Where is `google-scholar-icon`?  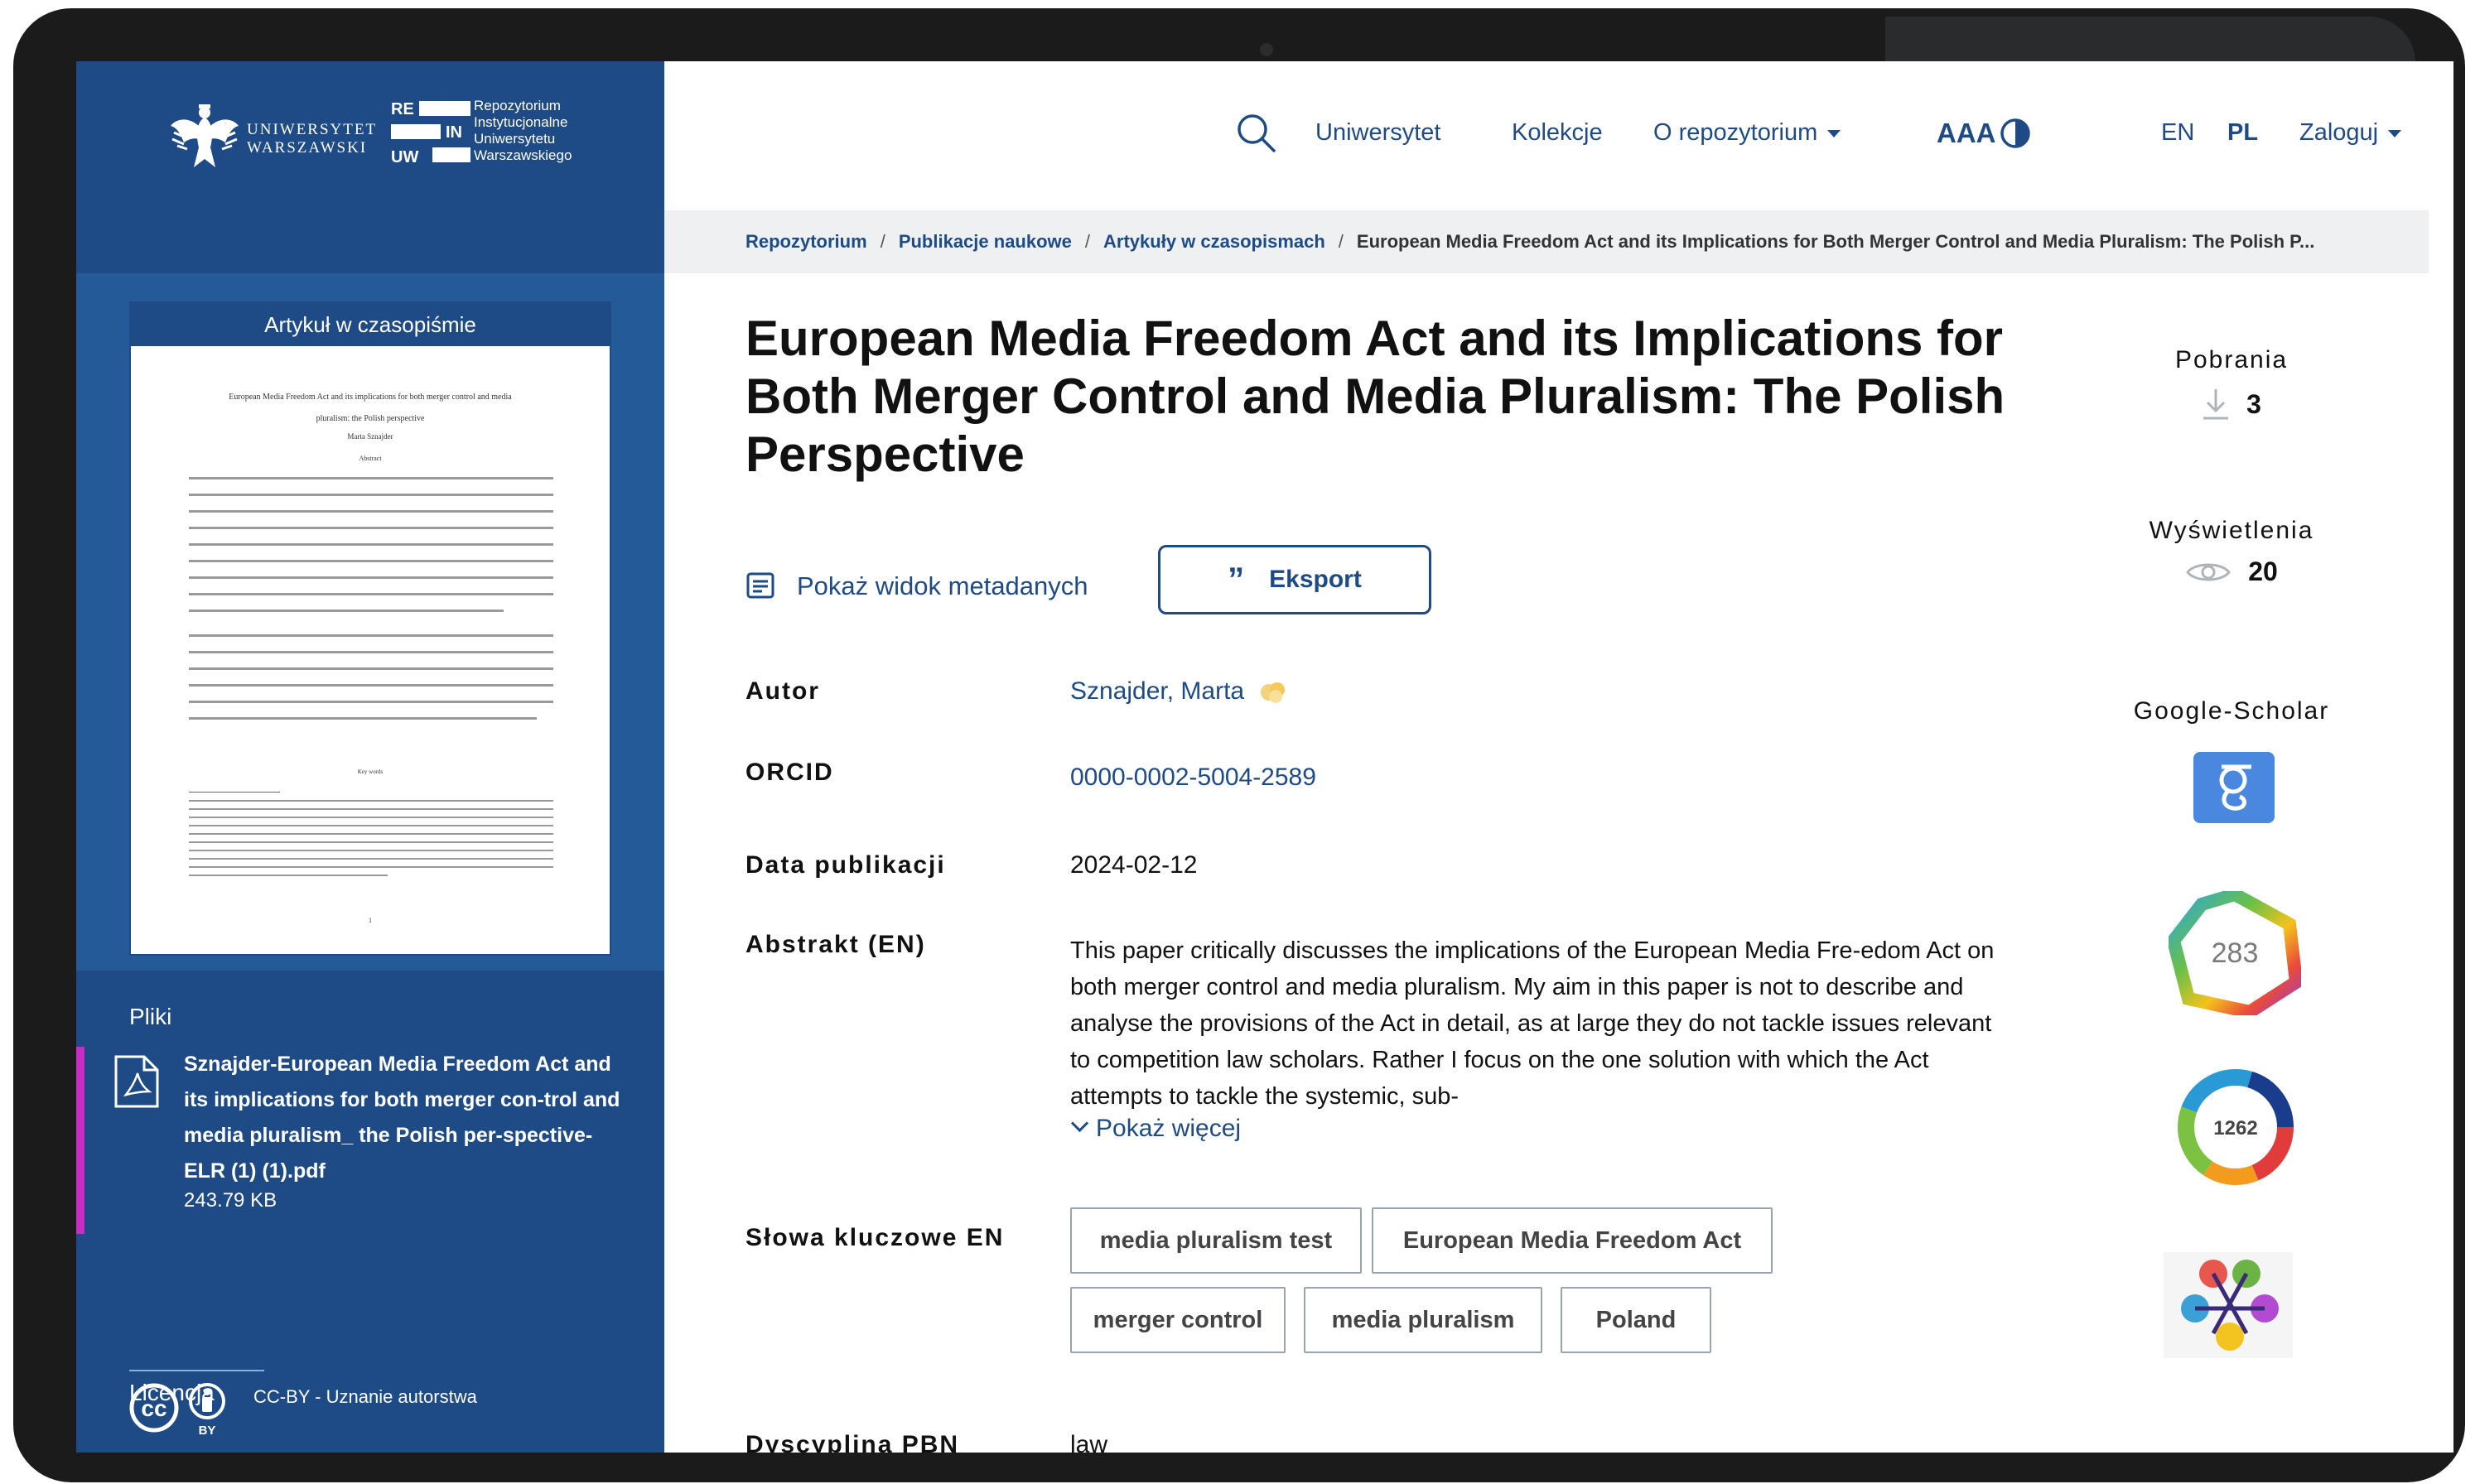
google-scholar-icon is located at coordinates (2235, 787).